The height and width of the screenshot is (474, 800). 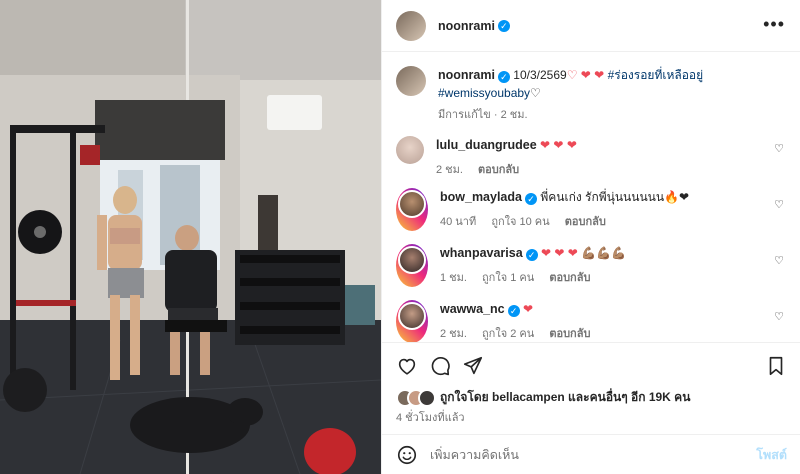 I want to click on comment-time: 1 ชม., so click(x=453, y=278).